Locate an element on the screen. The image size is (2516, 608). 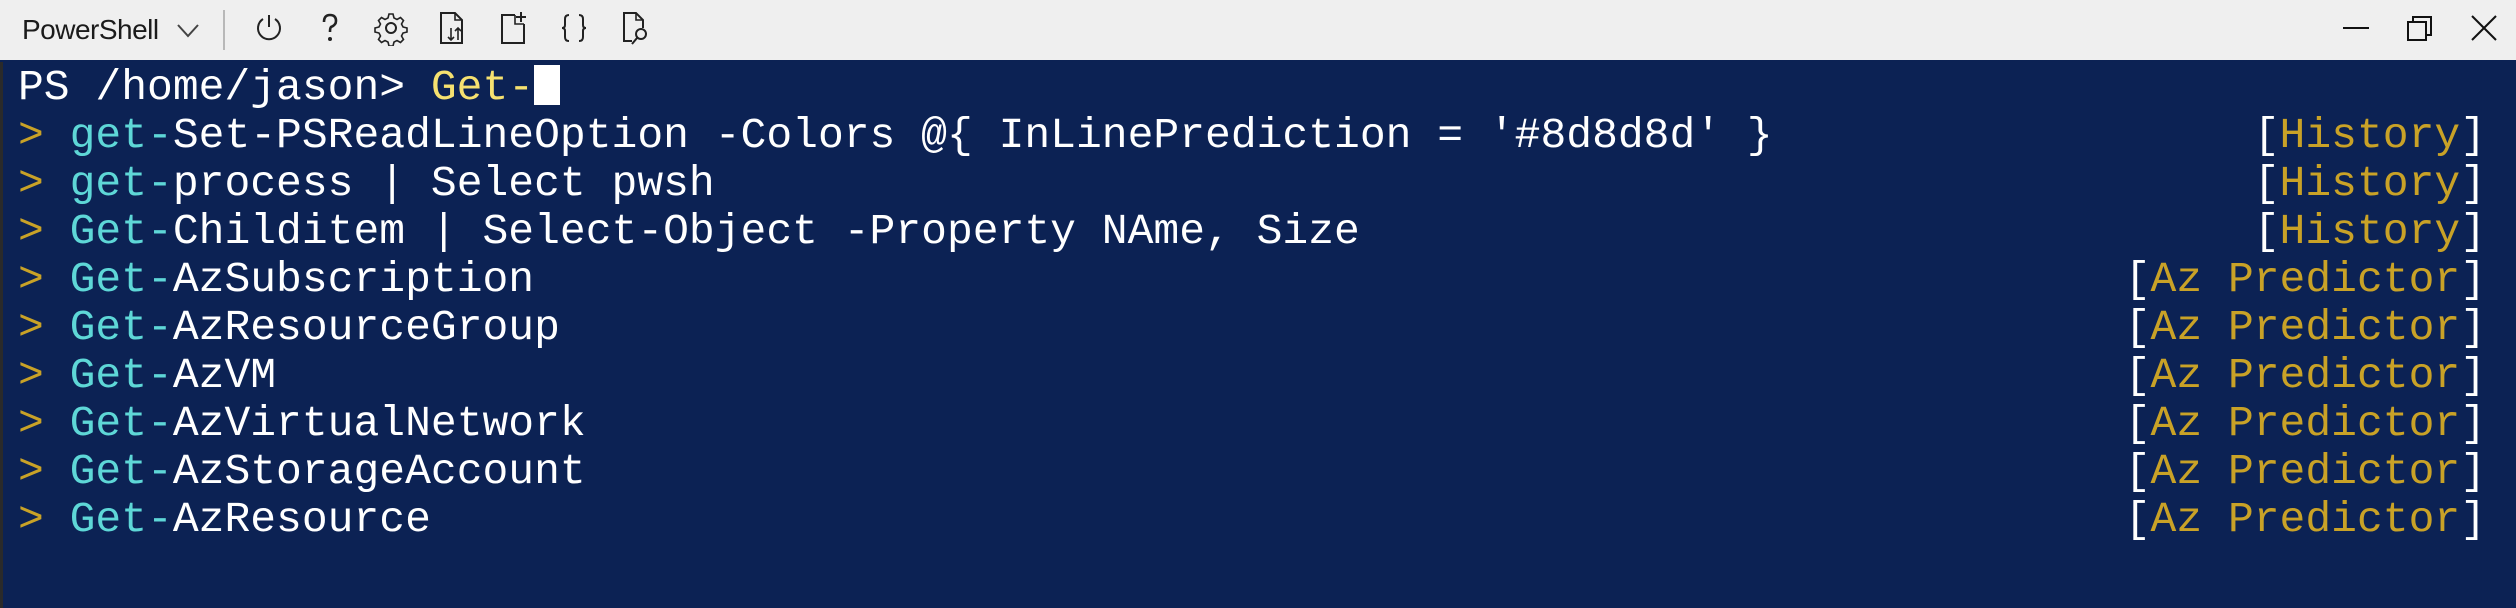
close-icon is located at coordinates (2484, 30).